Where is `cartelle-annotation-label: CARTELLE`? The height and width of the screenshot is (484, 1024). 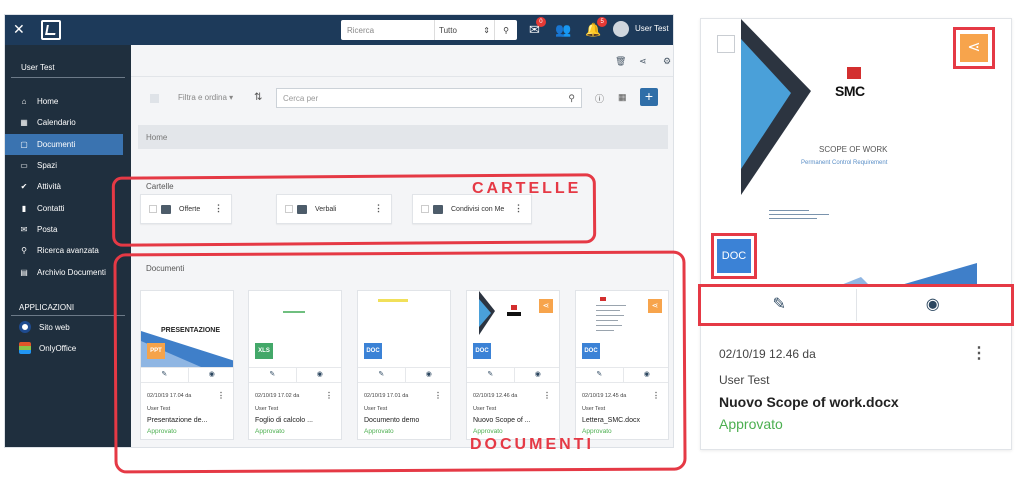 cartelle-annotation-label: CARTELLE is located at coordinates (527, 188).